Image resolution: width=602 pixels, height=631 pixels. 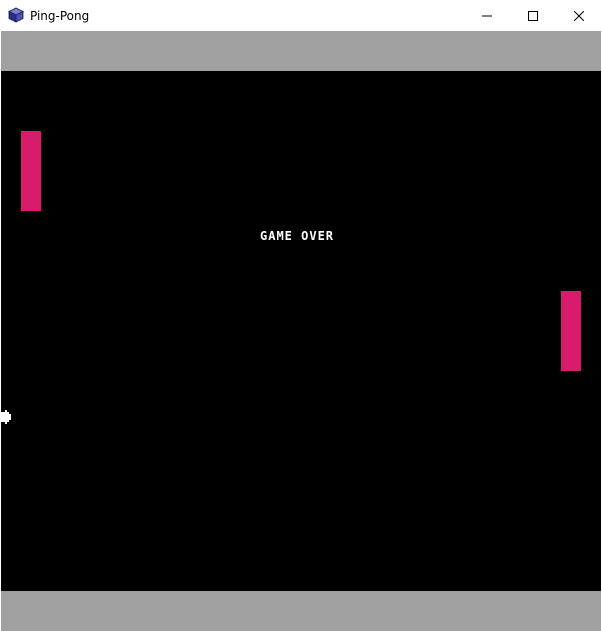 I want to click on ball, so click(x=6, y=417).